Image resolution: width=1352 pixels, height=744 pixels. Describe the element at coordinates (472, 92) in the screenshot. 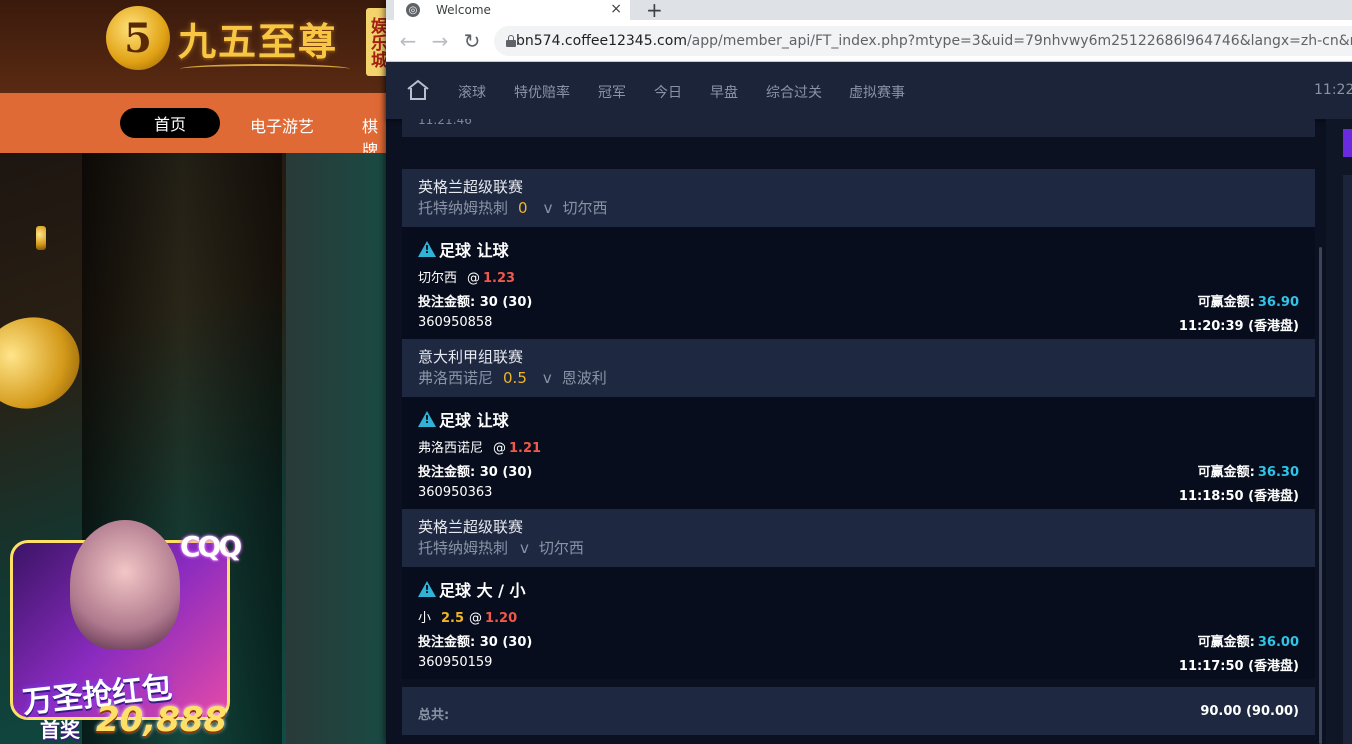

I see `nav-inplay: 滚球` at that location.